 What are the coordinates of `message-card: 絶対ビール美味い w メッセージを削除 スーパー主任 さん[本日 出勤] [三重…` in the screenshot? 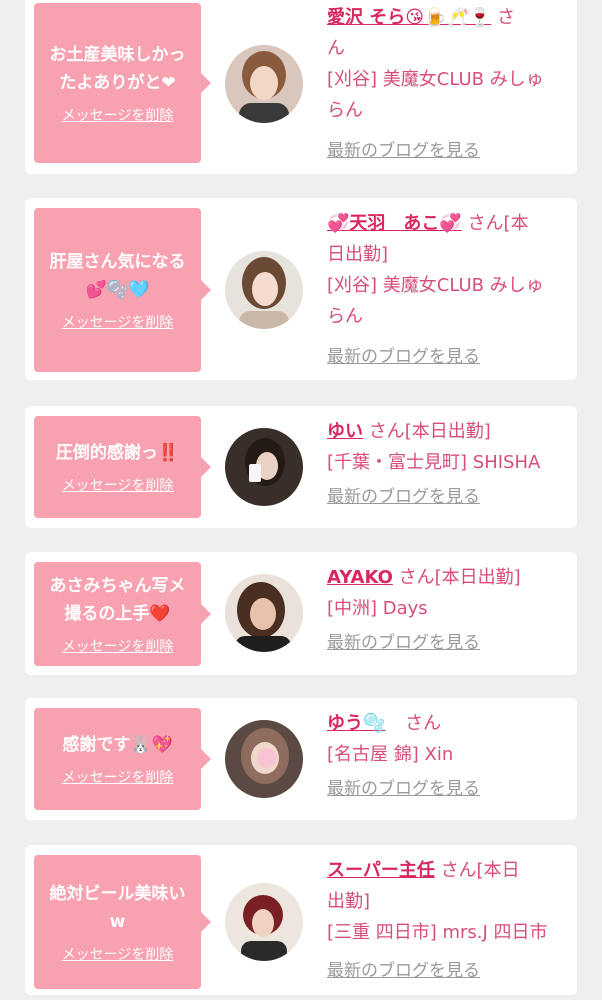 It's located at (301, 920).